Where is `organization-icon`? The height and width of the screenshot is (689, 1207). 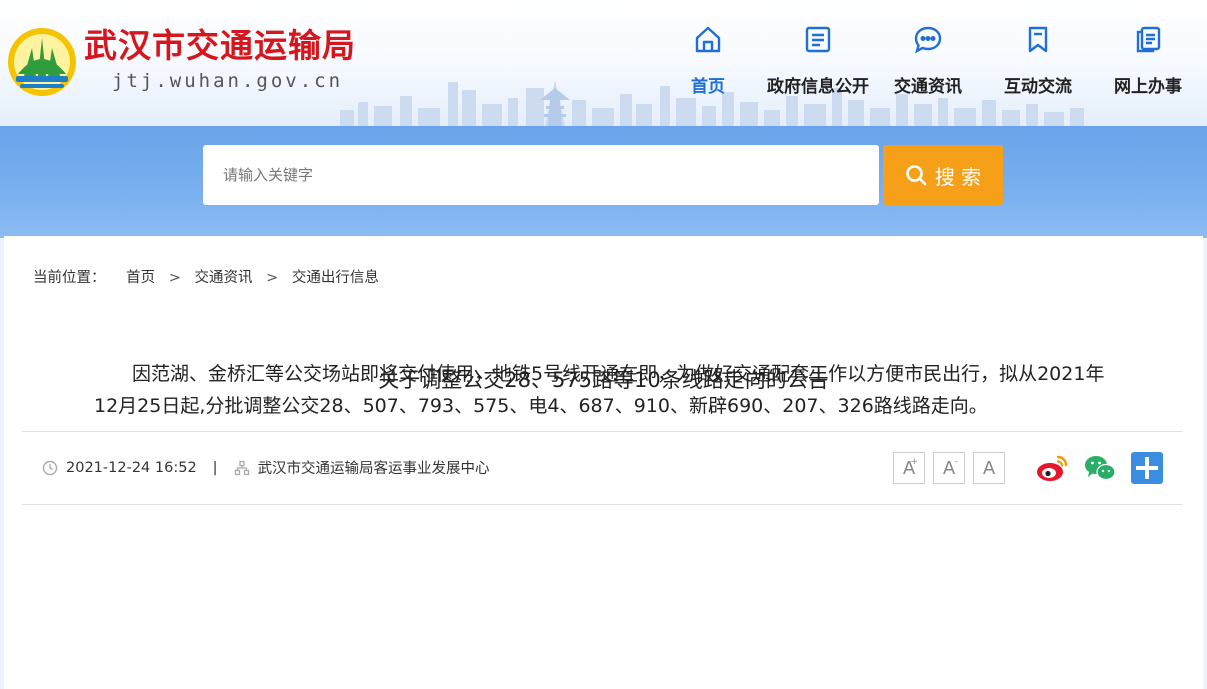 organization-icon is located at coordinates (241, 467).